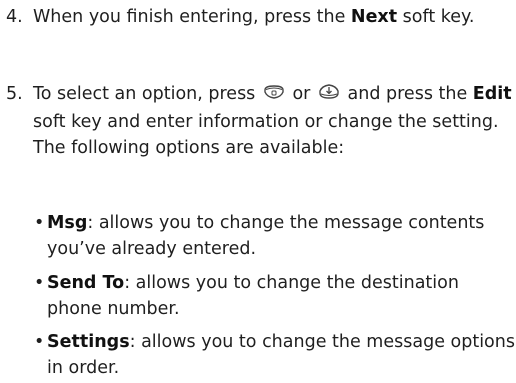 This screenshot has height=383, width=516. Describe the element at coordinates (144, 94) in the screenshot. I see `step-text-part: To select an option, press` at that location.